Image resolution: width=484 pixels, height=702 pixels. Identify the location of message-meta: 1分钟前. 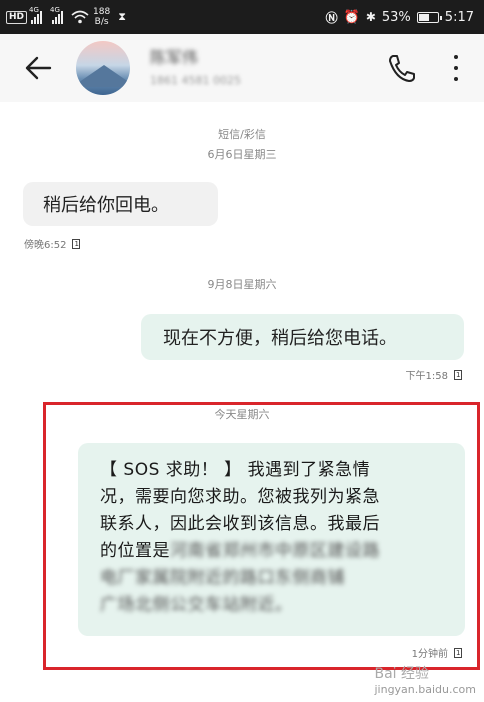
(437, 652).